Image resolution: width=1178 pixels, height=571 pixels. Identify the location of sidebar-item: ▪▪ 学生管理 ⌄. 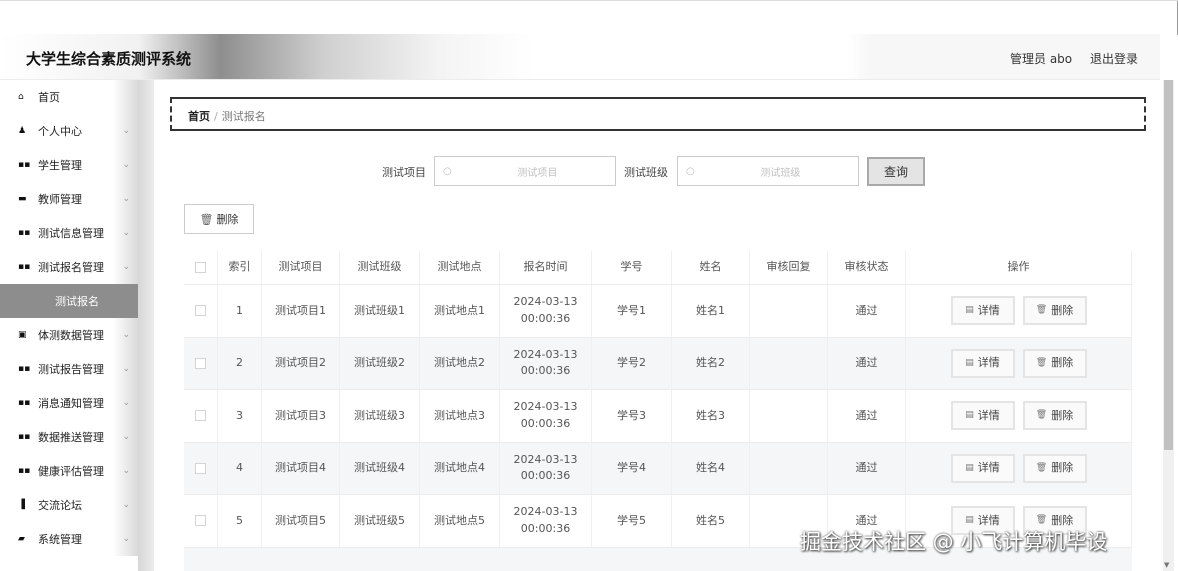
(75, 165).